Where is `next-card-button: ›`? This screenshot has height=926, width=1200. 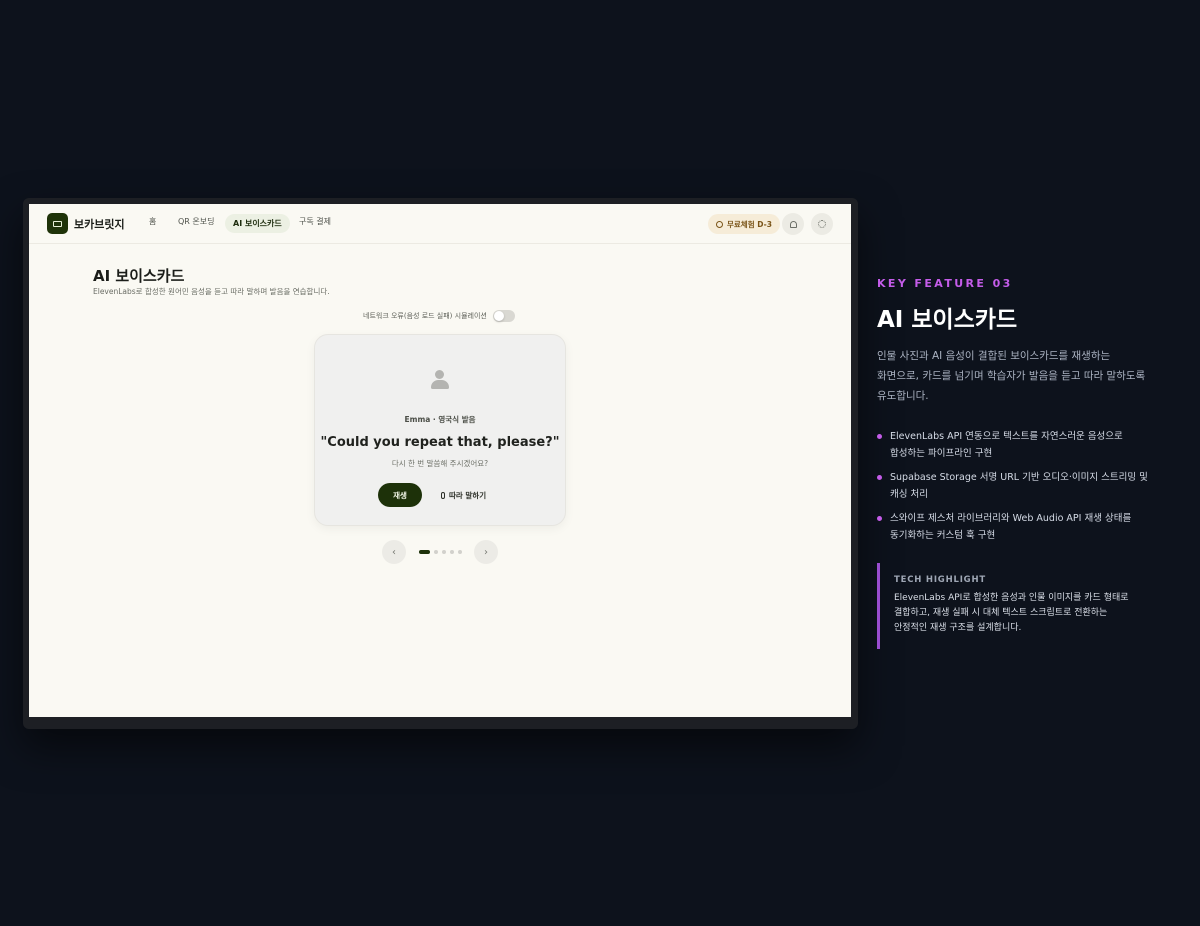
next-card-button: › is located at coordinates (486, 552).